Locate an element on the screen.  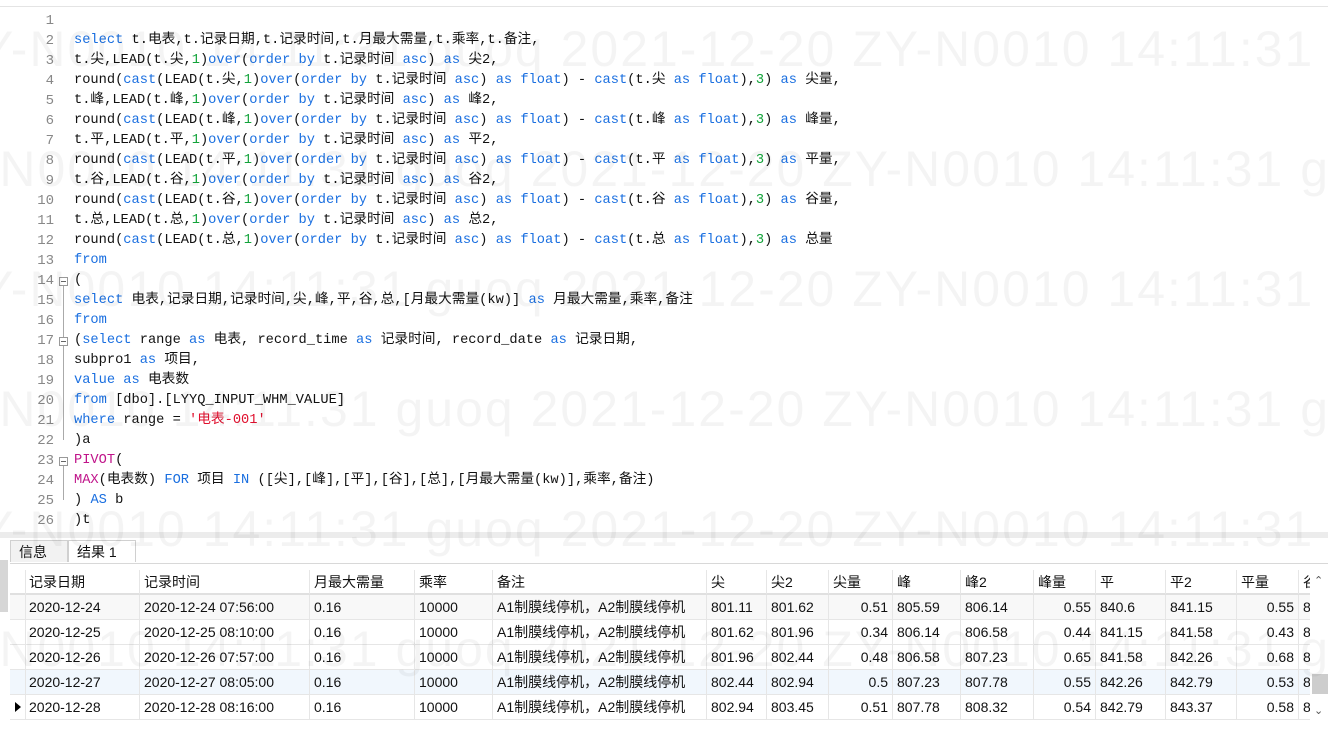
column-header: 尖2 is located at coordinates (798, 582).